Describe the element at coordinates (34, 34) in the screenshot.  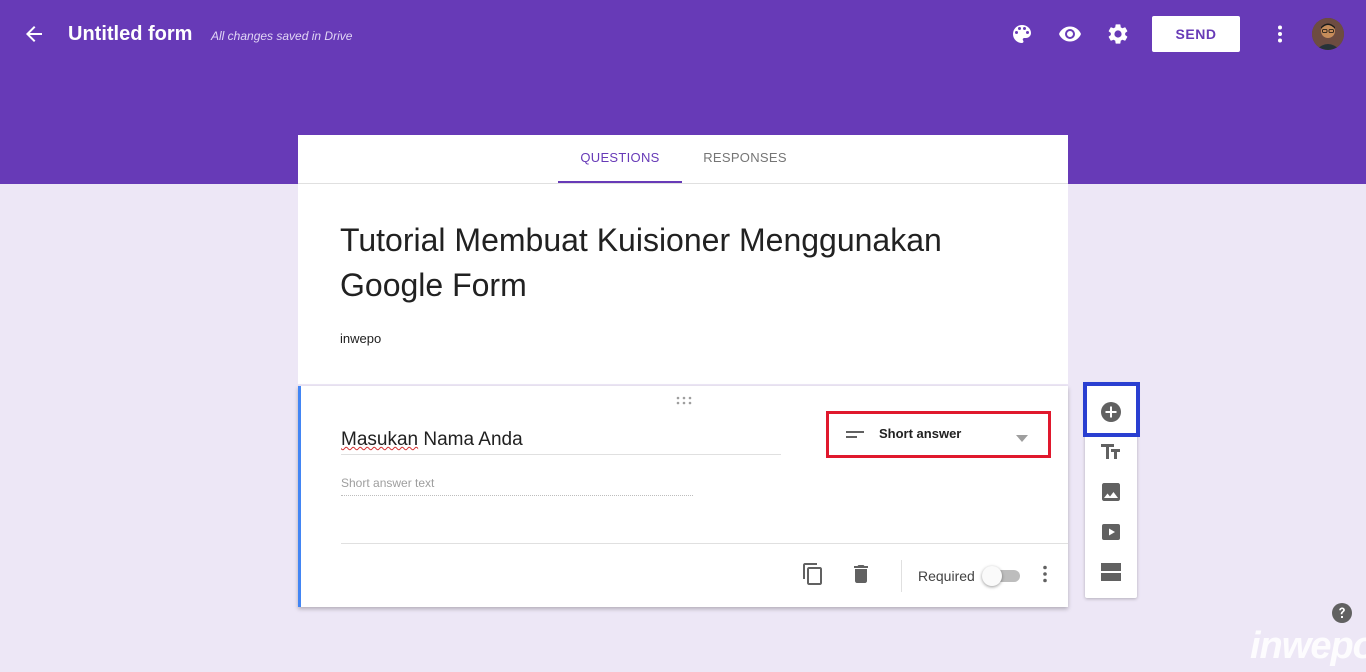
I see `back-arrow-icon` at that location.